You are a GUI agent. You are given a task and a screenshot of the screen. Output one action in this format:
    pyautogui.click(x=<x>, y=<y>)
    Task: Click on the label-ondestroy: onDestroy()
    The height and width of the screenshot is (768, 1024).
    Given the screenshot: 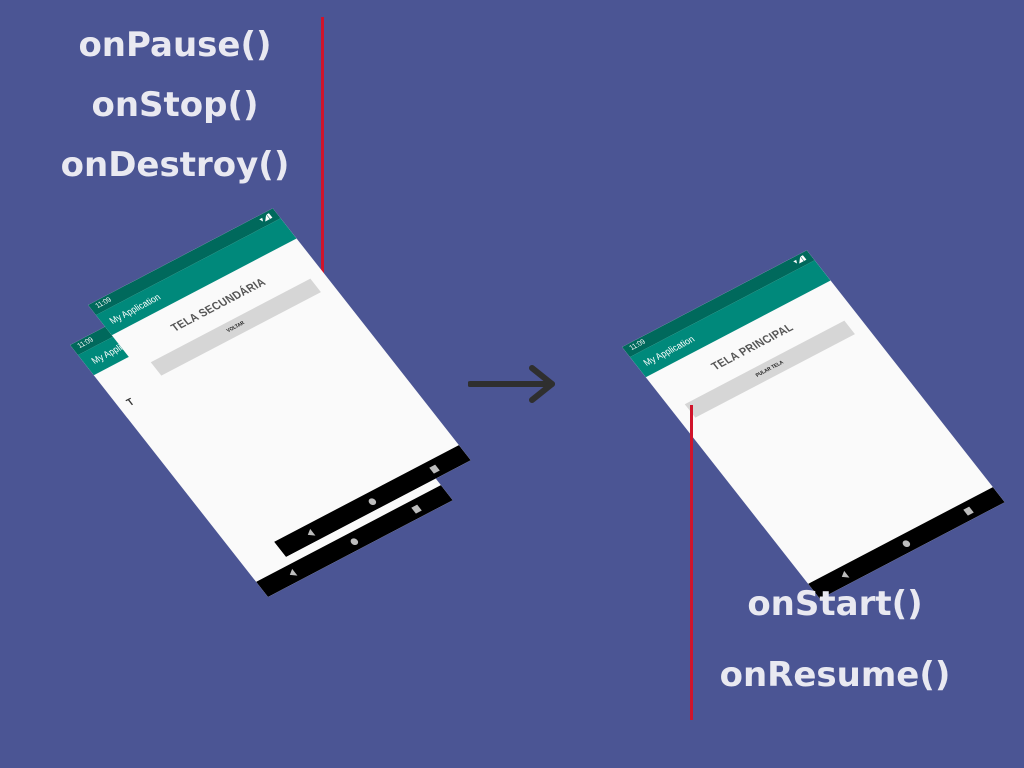 What is the action you would take?
    pyautogui.click(x=175, y=165)
    